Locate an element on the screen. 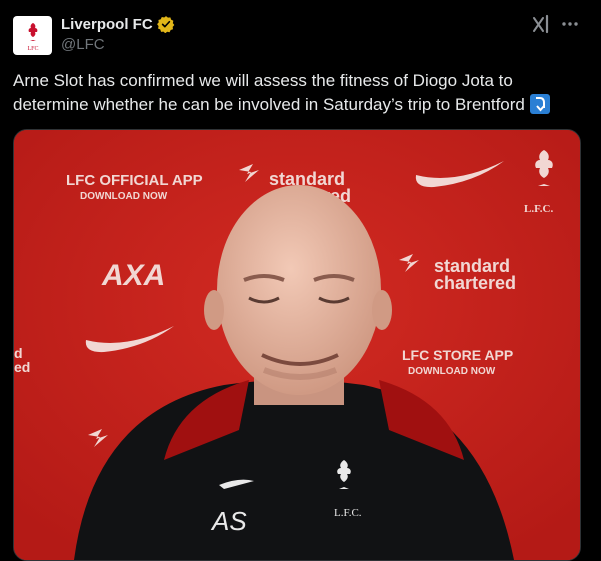  verified-badge-icon is located at coordinates (165, 24).